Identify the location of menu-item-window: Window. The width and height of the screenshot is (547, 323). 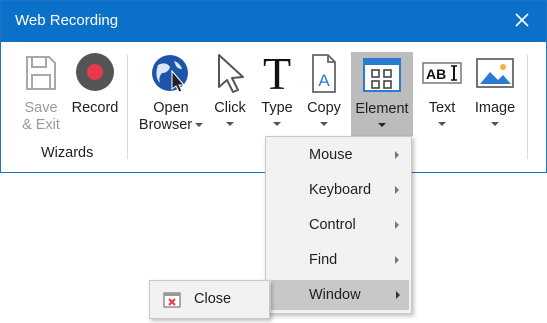
(340, 295).